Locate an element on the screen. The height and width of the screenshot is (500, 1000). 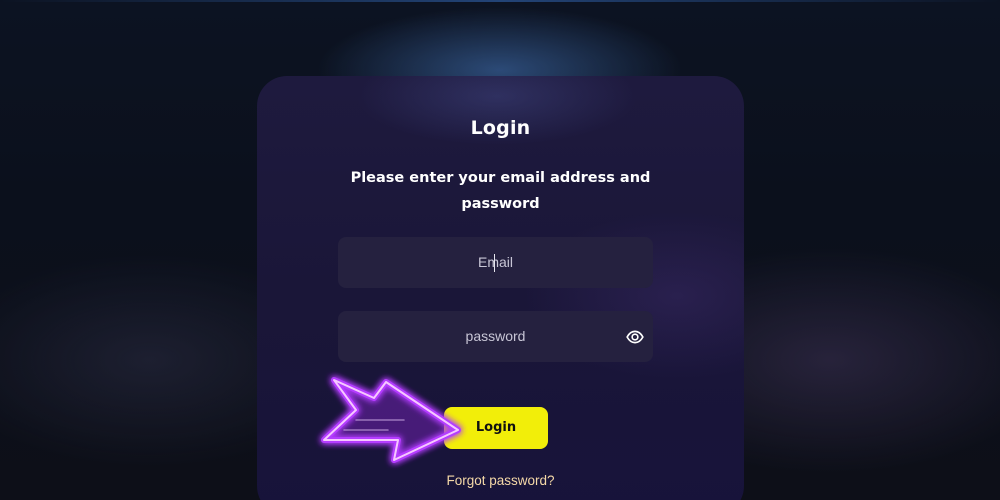
text-caret is located at coordinates (494, 263).